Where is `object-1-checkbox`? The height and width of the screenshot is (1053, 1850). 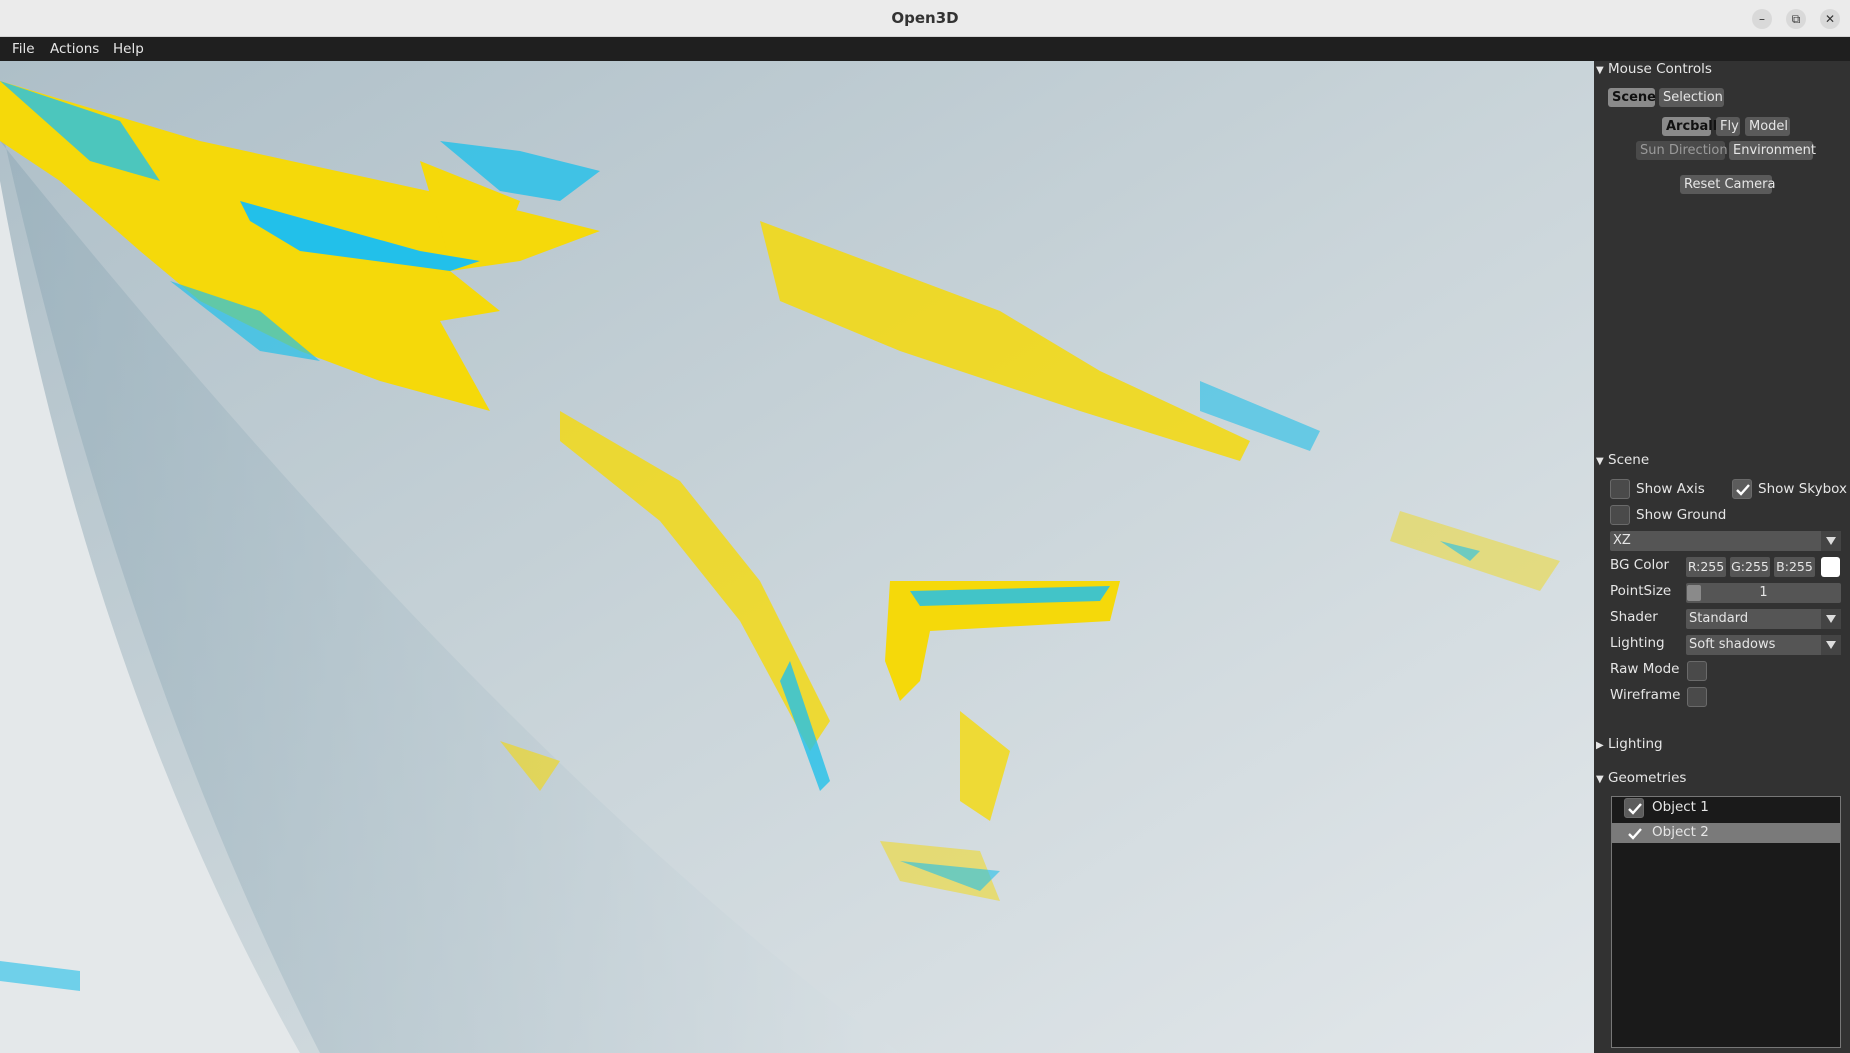 object-1-checkbox is located at coordinates (1634, 808).